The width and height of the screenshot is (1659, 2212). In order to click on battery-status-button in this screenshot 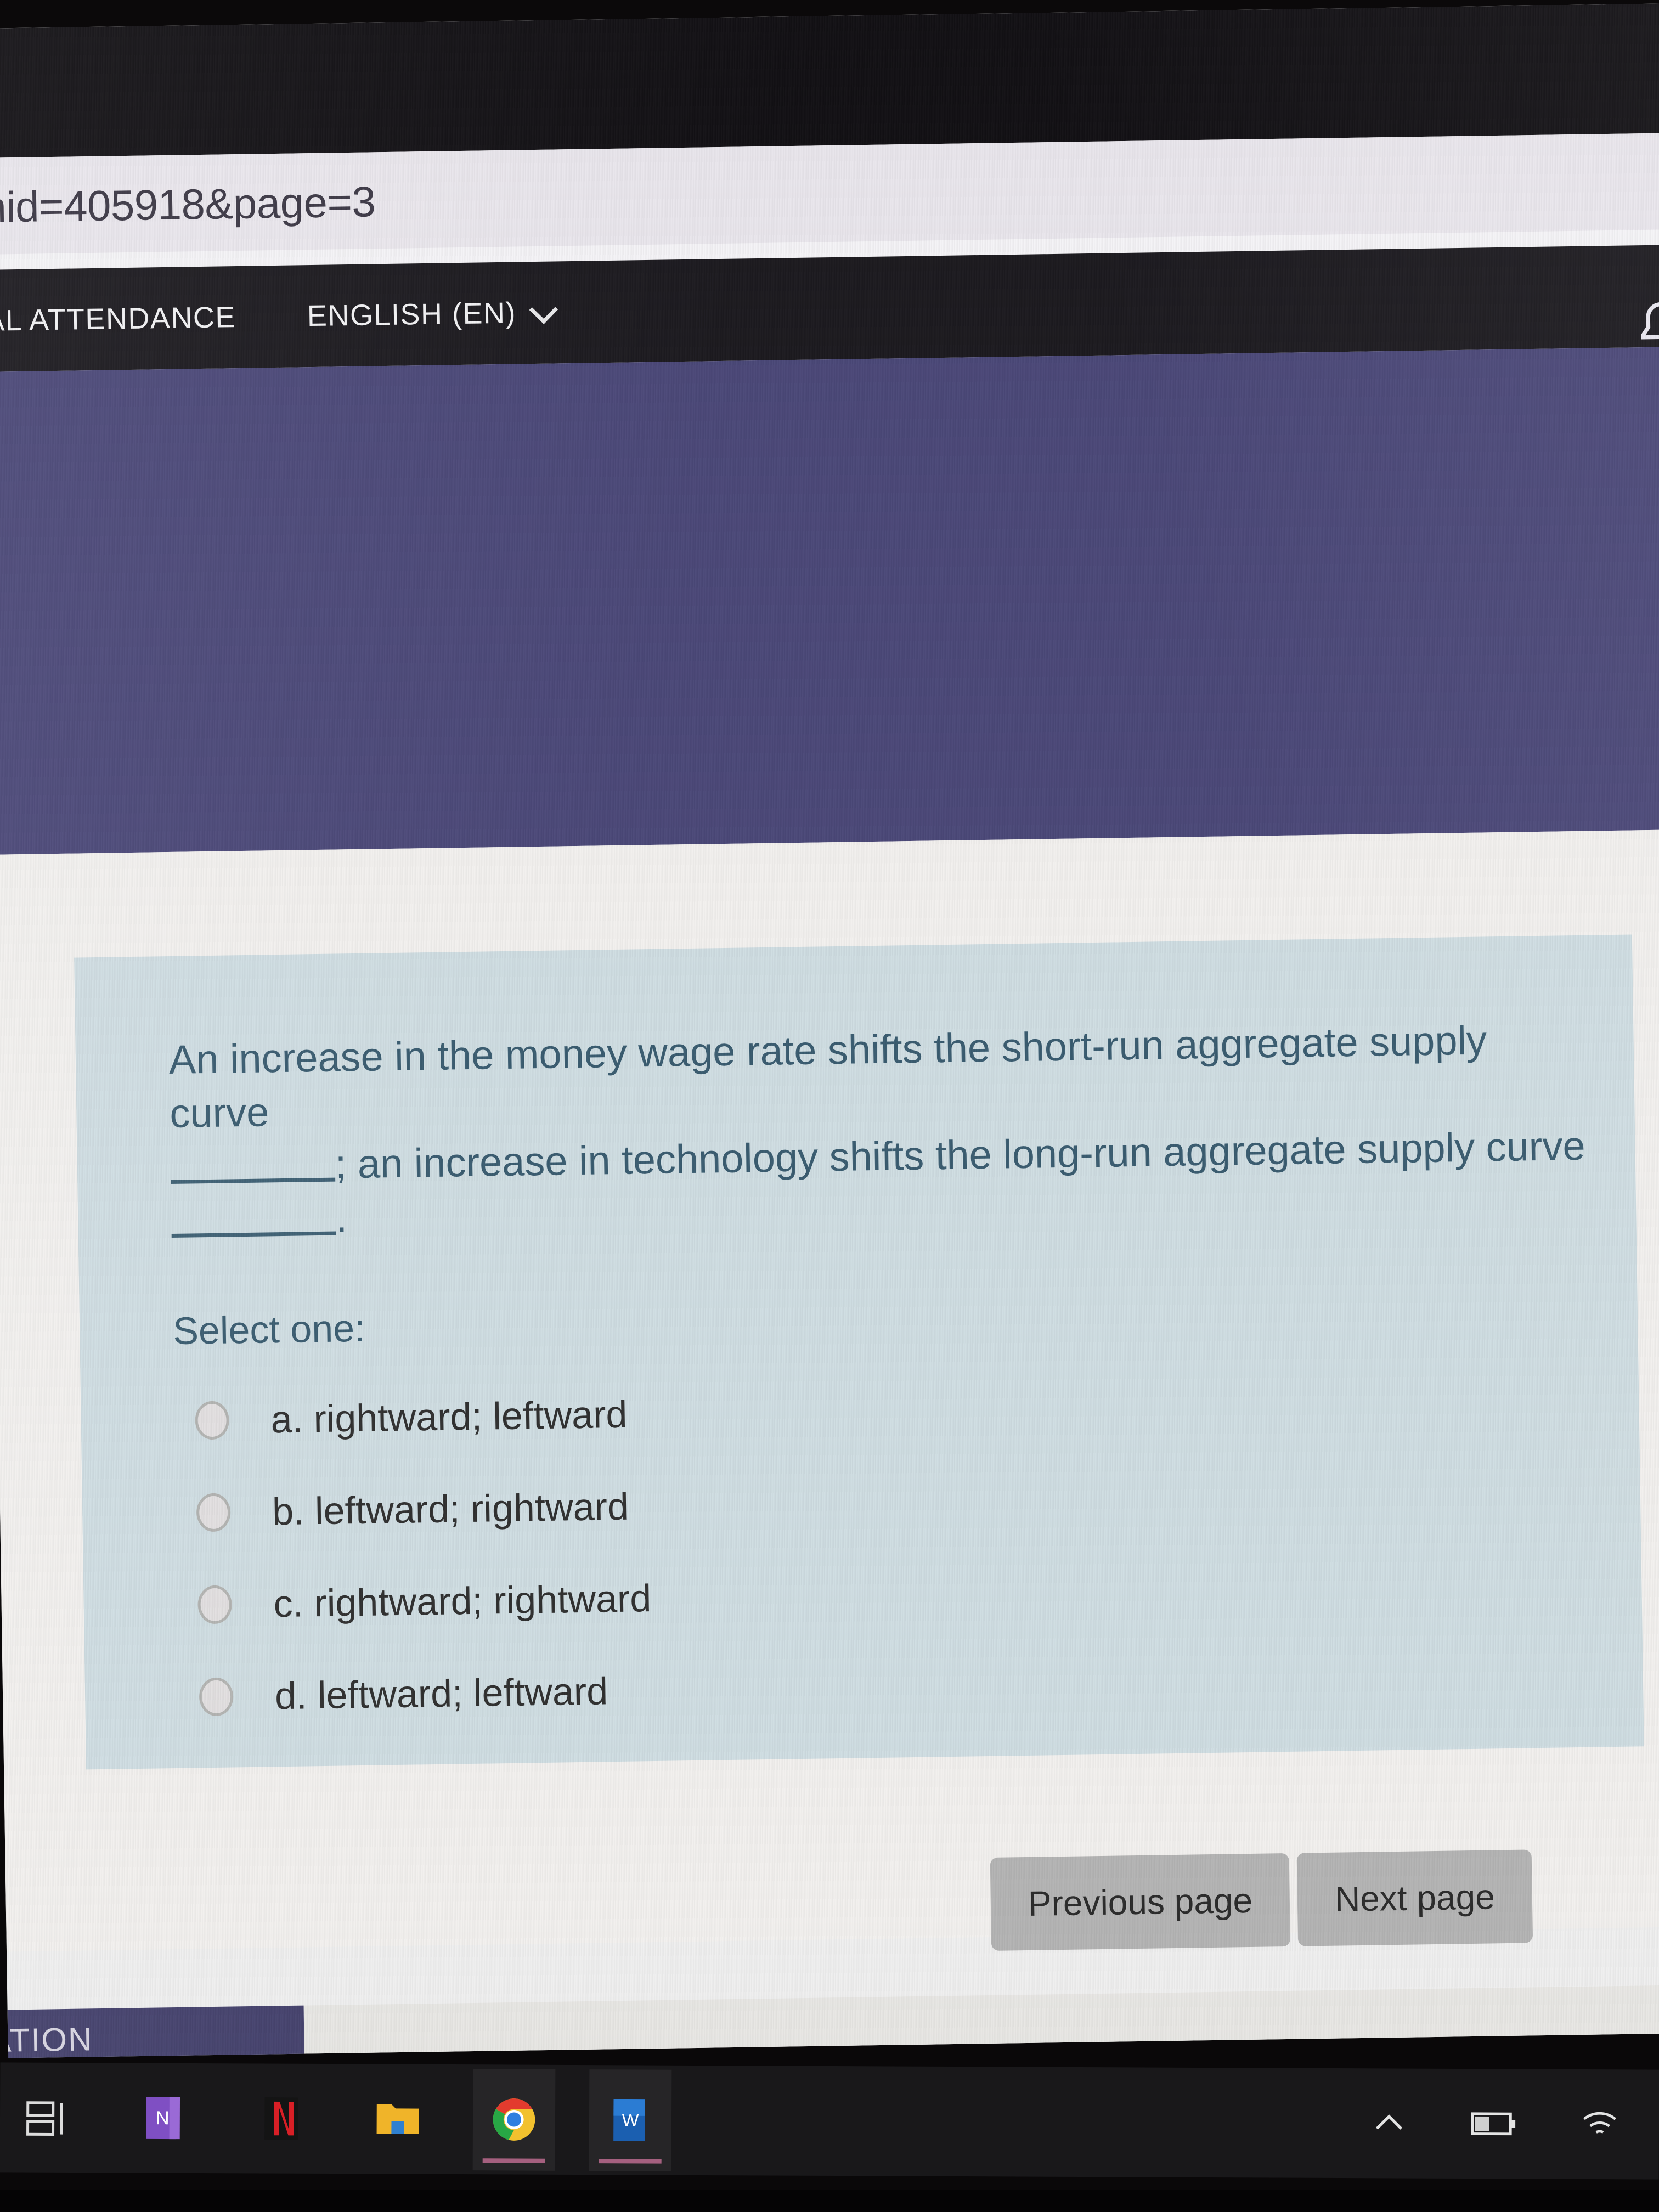, I will do `click(1494, 2123)`.